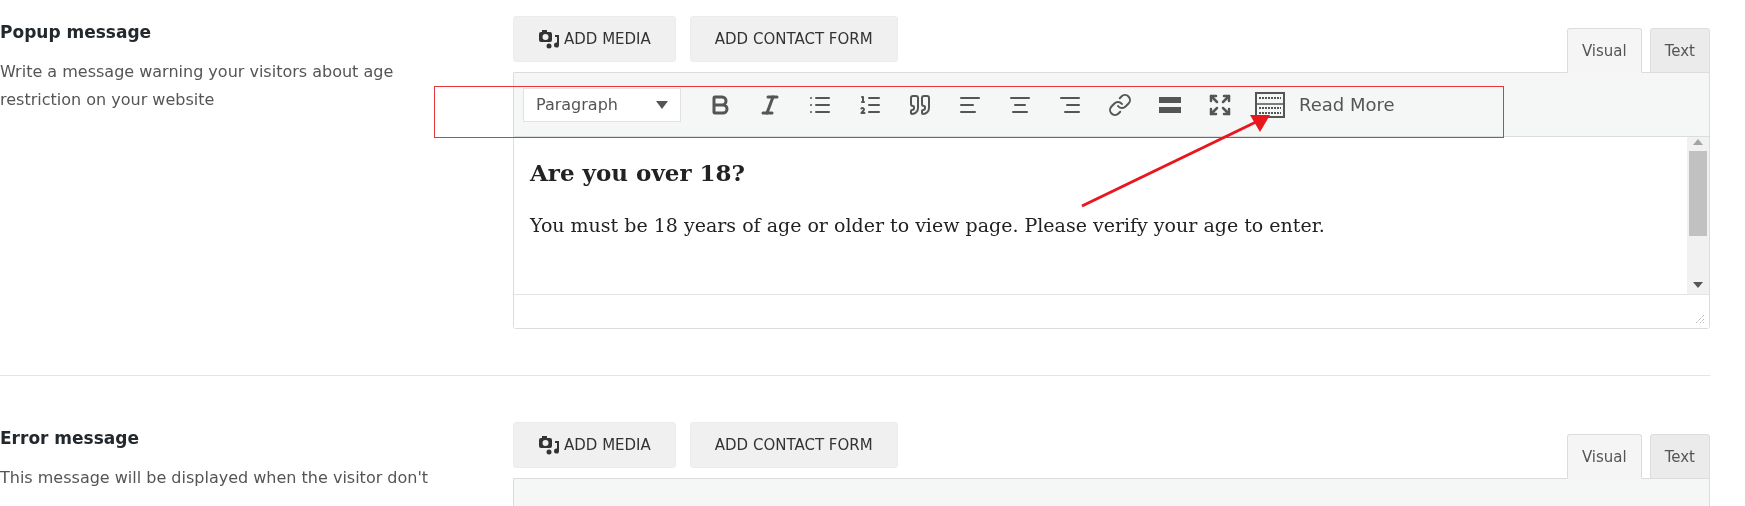 This screenshot has height=506, width=1745. Describe the element at coordinates (928, 225) in the screenshot. I see `content-paragraph: You must be 18 years of age or older to view page. Please verify your age to enter.` at that location.